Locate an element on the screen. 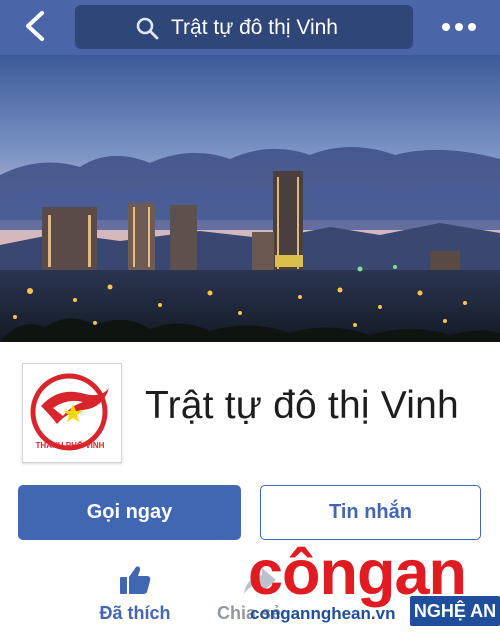 This screenshot has width=500, height=633. chevron-left-icon is located at coordinates (35, 26).